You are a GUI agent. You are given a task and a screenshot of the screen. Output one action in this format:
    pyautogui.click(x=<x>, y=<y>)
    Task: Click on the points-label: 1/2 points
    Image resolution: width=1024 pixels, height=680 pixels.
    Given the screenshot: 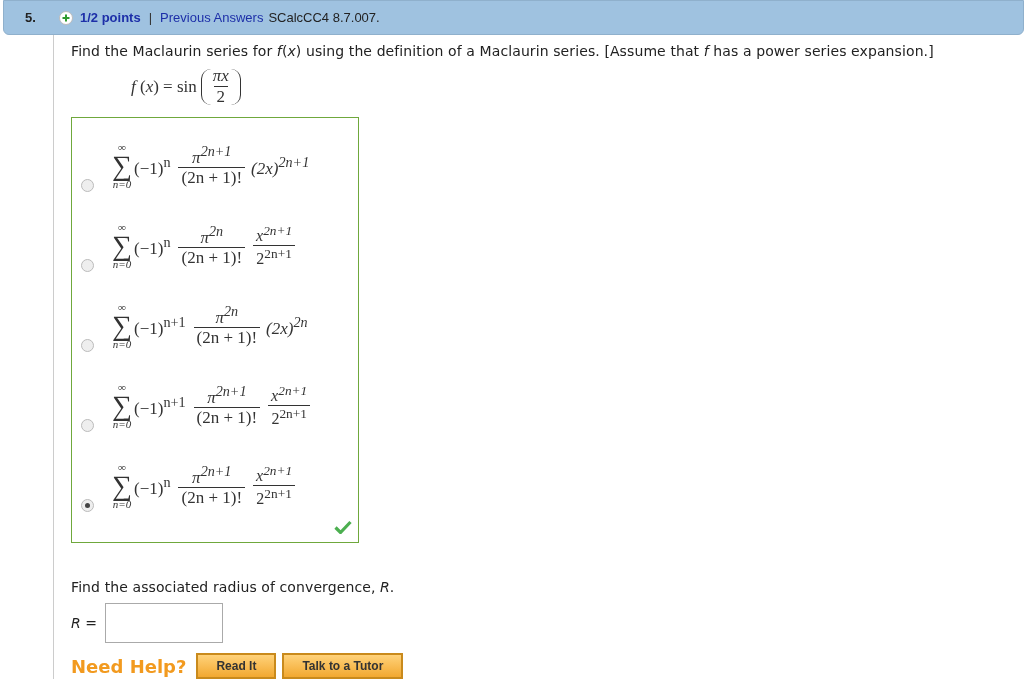 What is the action you would take?
    pyautogui.click(x=110, y=17)
    